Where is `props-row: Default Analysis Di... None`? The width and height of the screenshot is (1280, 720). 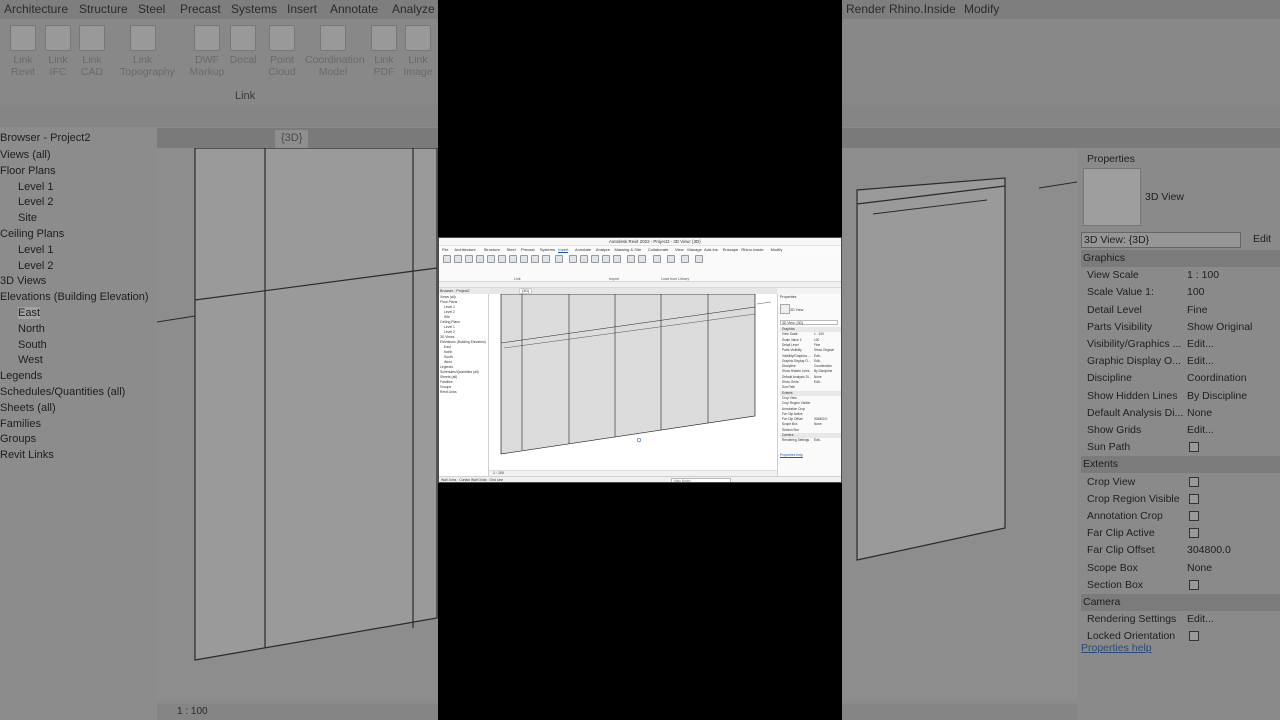
props-row: Default Analysis Di... None is located at coordinates (810, 377).